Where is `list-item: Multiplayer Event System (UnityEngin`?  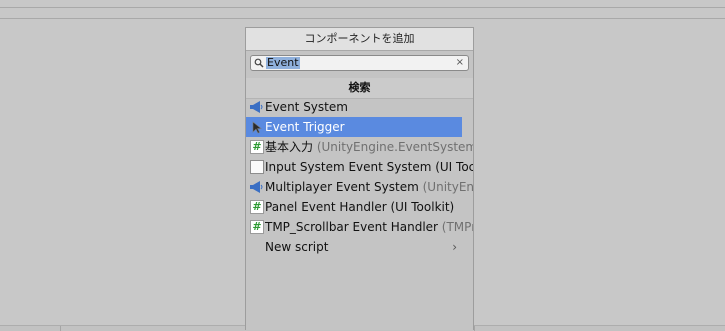 list-item: Multiplayer Event System (UnityEngin is located at coordinates (359, 187).